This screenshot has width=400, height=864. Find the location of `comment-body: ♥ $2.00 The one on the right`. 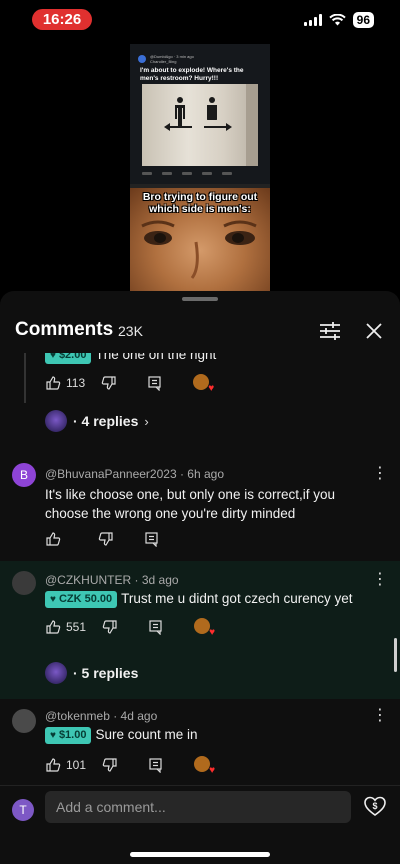

comment-body: ♥ $2.00 The one on the right is located at coordinates (200, 358).